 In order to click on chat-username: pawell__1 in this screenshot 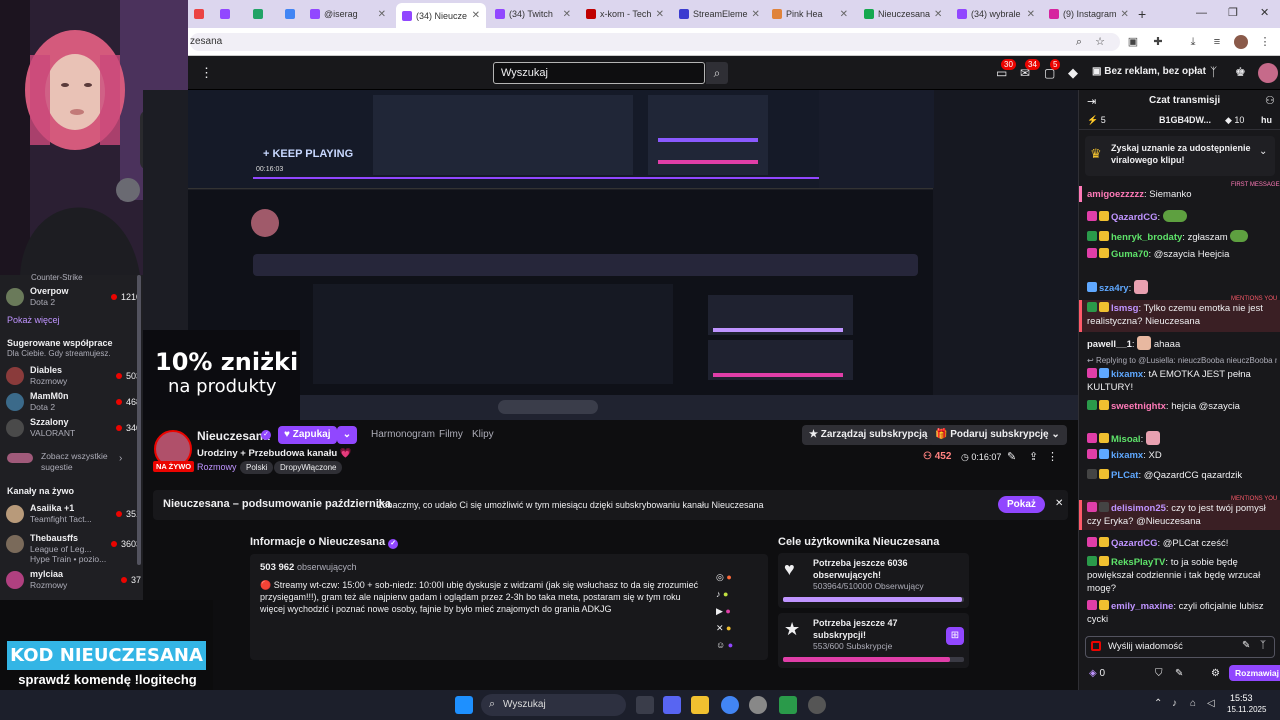, I will do `click(1109, 344)`.